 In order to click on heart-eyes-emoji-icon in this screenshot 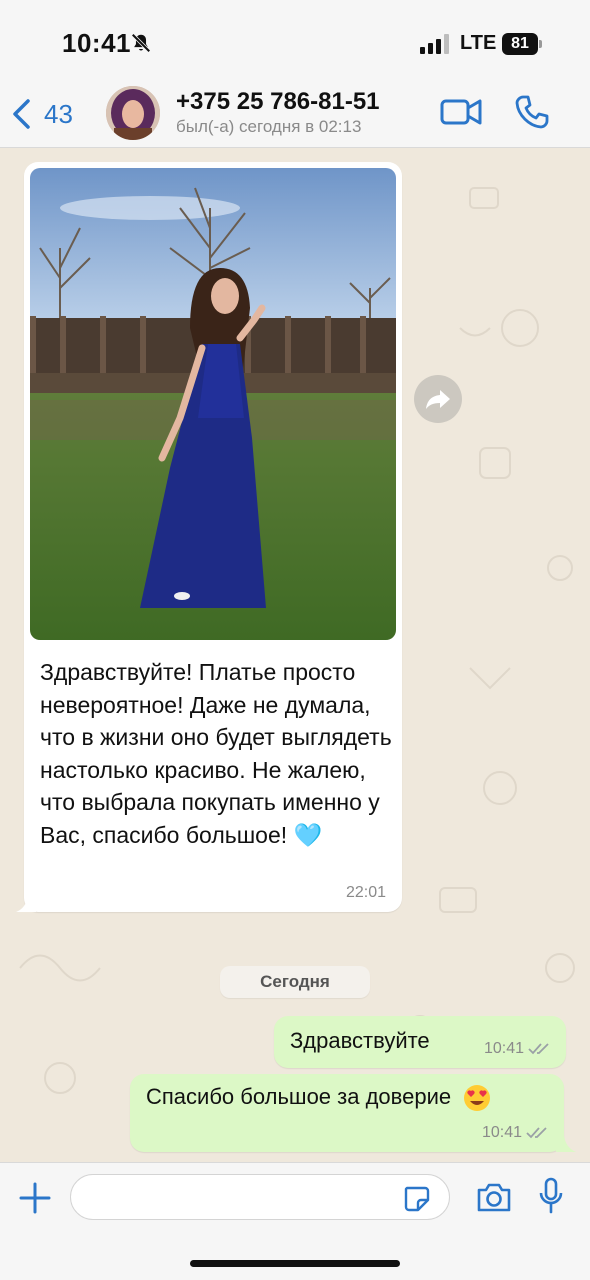, I will do `click(477, 1098)`.